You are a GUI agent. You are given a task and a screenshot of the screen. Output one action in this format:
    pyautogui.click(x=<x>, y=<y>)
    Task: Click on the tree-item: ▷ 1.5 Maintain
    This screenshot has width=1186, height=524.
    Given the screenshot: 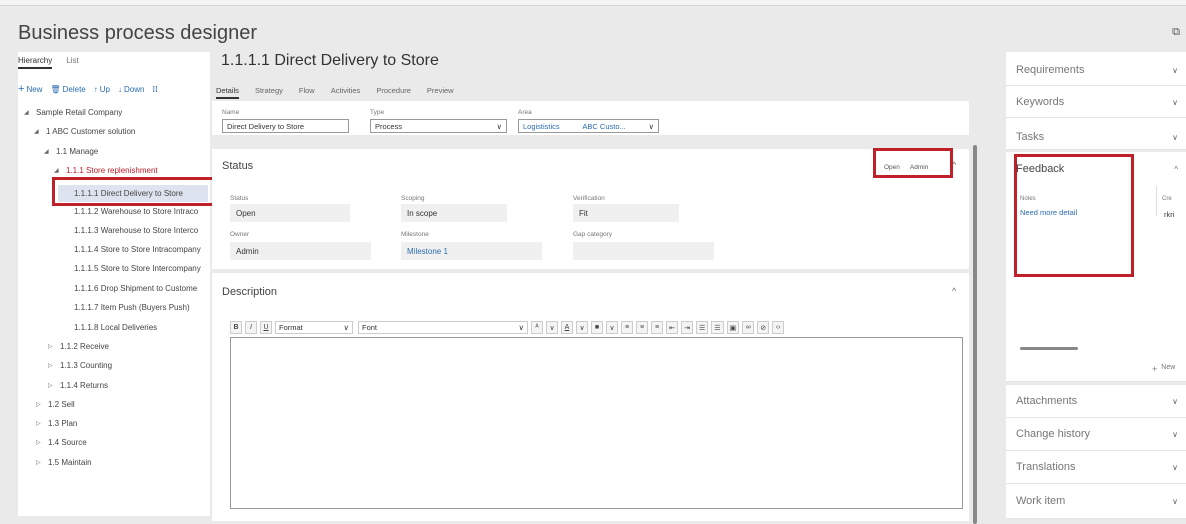 What is the action you would take?
    pyautogui.click(x=64, y=462)
    